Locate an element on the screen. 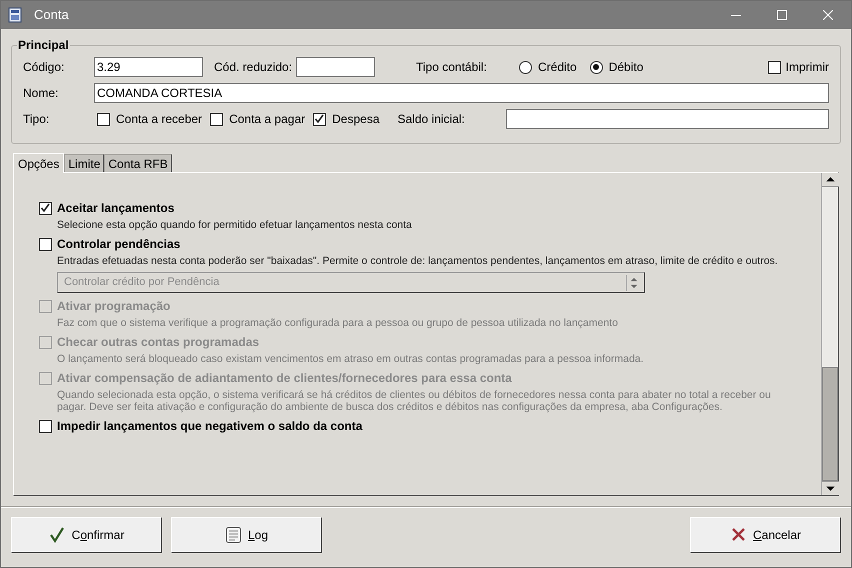  minimize-icon is located at coordinates (736, 15).